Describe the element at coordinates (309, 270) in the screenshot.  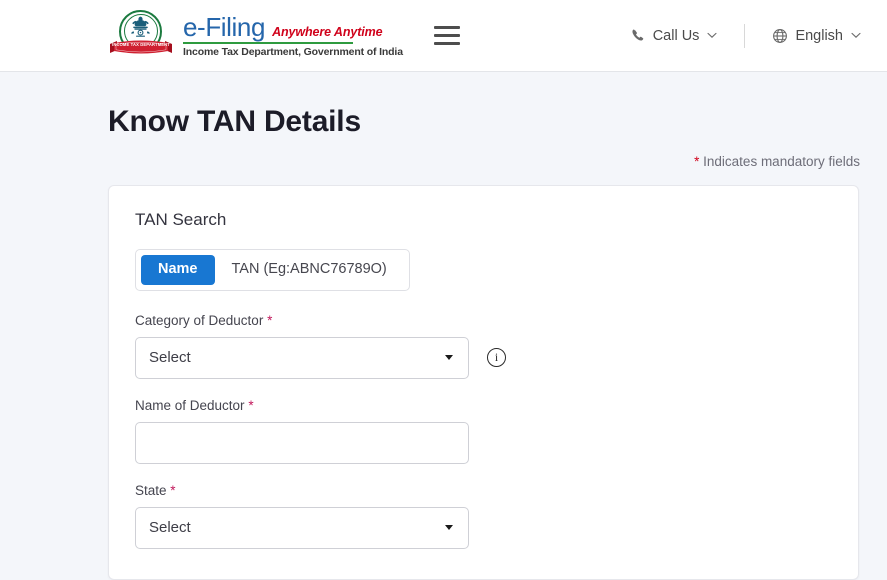
I see `search-mode-option-tan: TAN (Eg:ABNC76789O)` at that location.